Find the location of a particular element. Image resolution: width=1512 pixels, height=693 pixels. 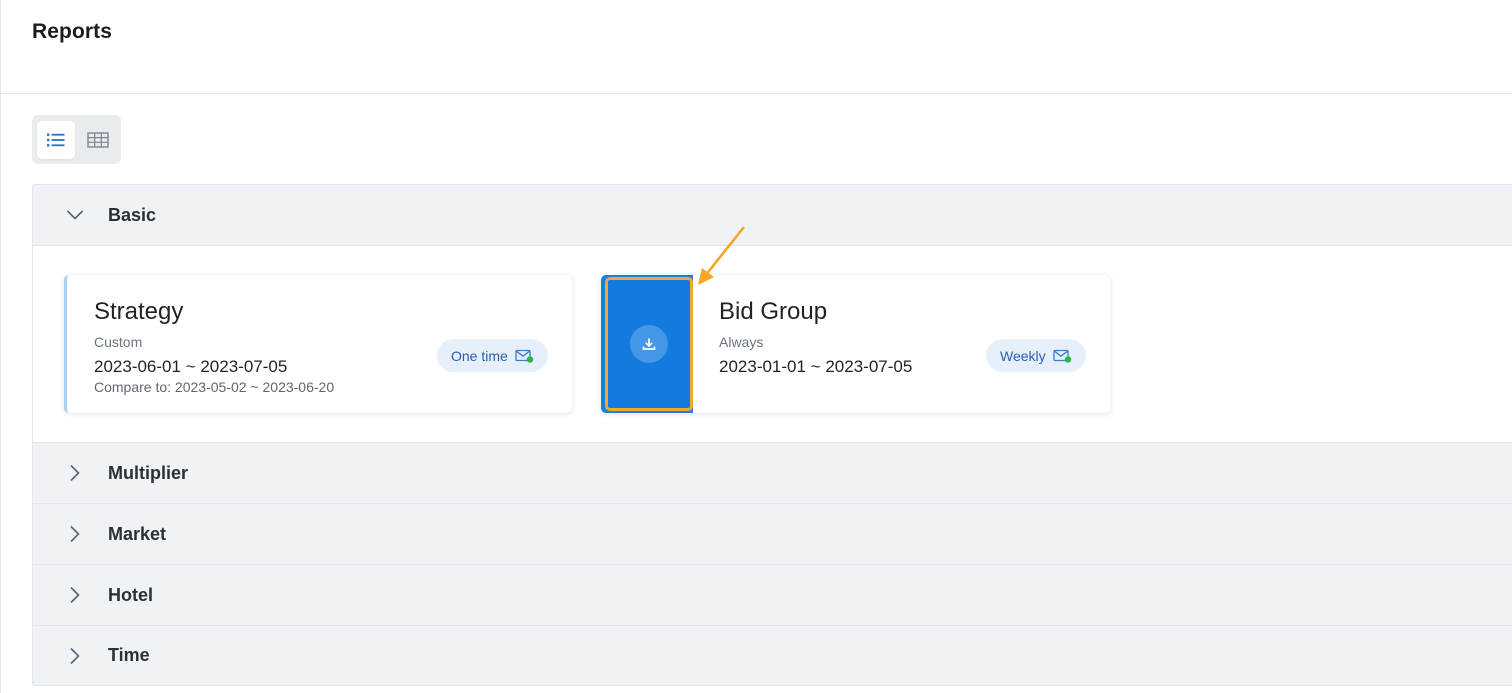

card-date-range: 2023-01-01 ~ 2023-07-05 is located at coordinates (816, 366).